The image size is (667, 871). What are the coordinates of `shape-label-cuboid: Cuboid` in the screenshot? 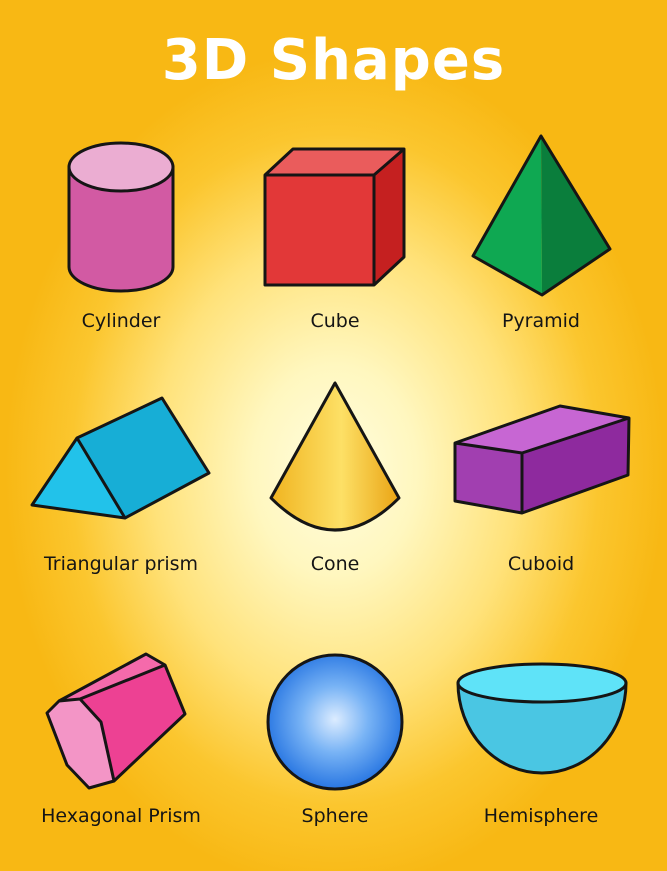 It's located at (541, 564).